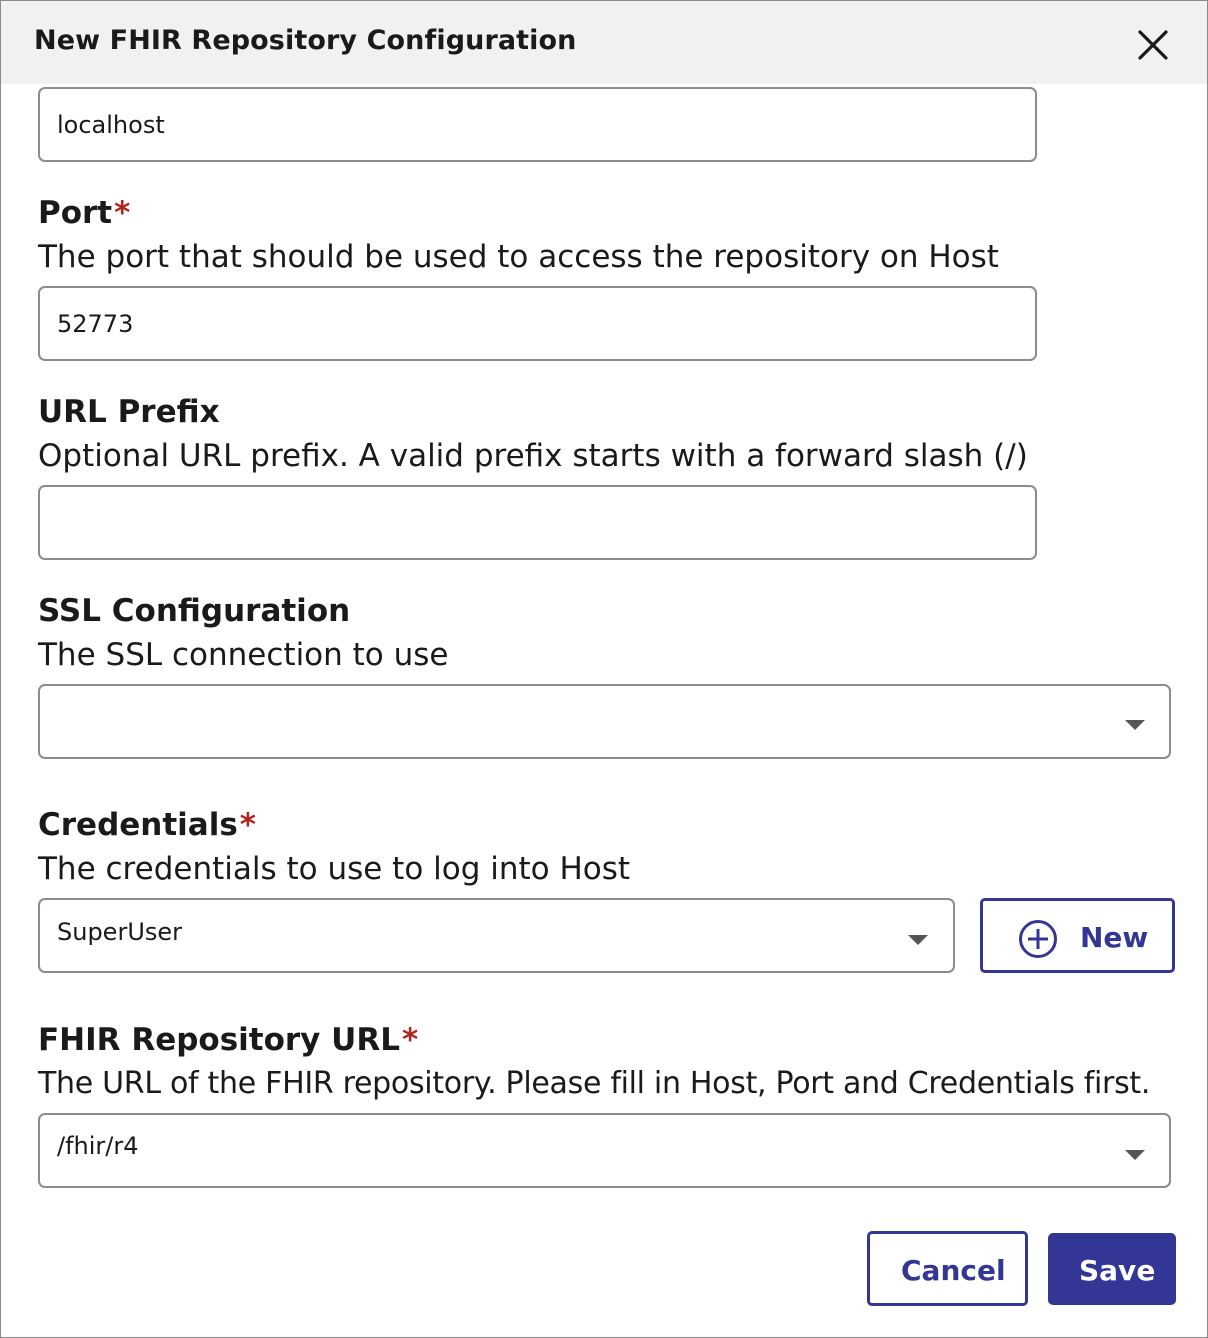  I want to click on credentials-select: SuperUser, so click(496, 935).